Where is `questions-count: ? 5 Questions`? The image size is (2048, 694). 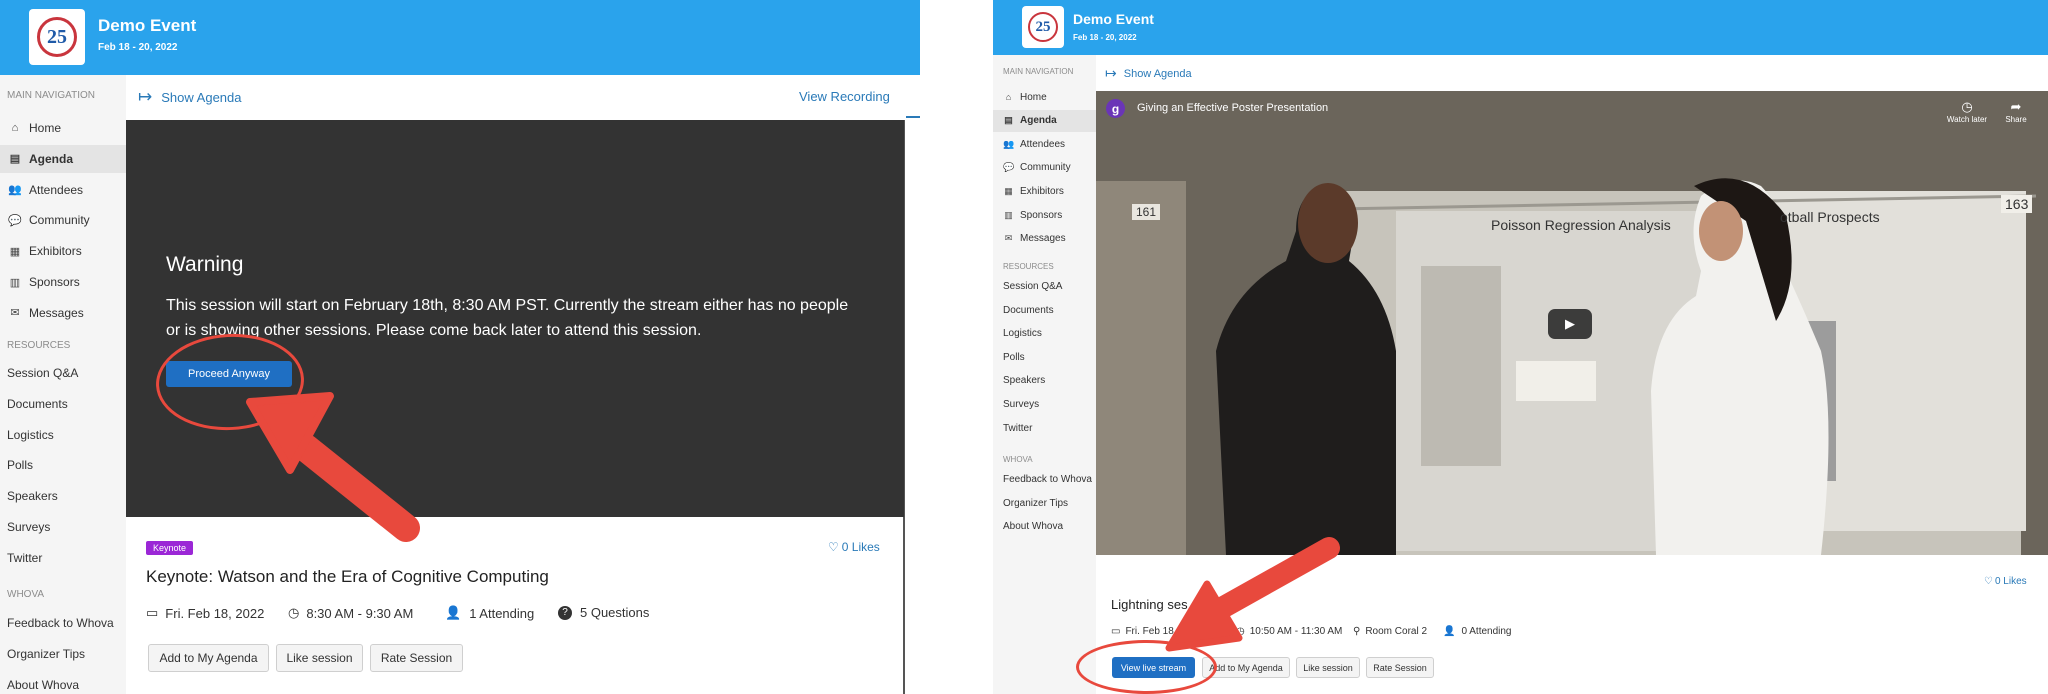
questions-count: ? 5 Questions is located at coordinates (603, 612).